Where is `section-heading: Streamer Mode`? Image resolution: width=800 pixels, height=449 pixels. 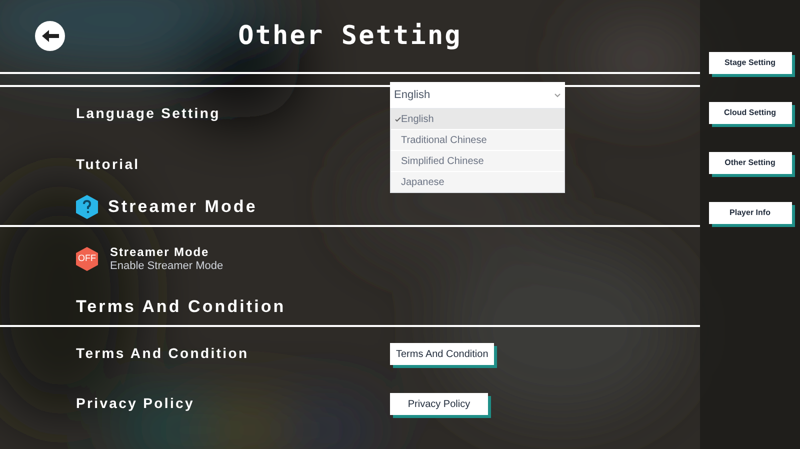 section-heading: Streamer Mode is located at coordinates (183, 207).